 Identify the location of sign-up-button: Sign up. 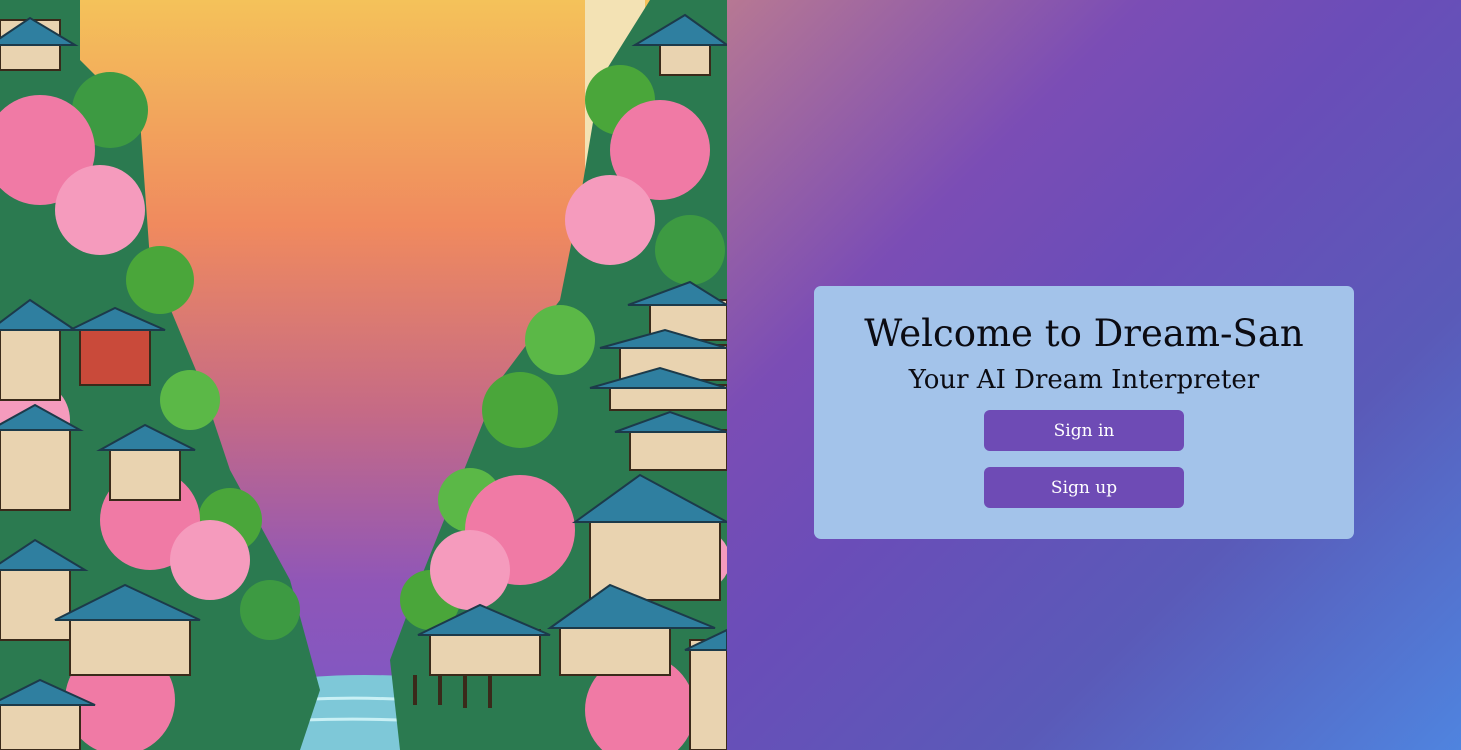
(1084, 487).